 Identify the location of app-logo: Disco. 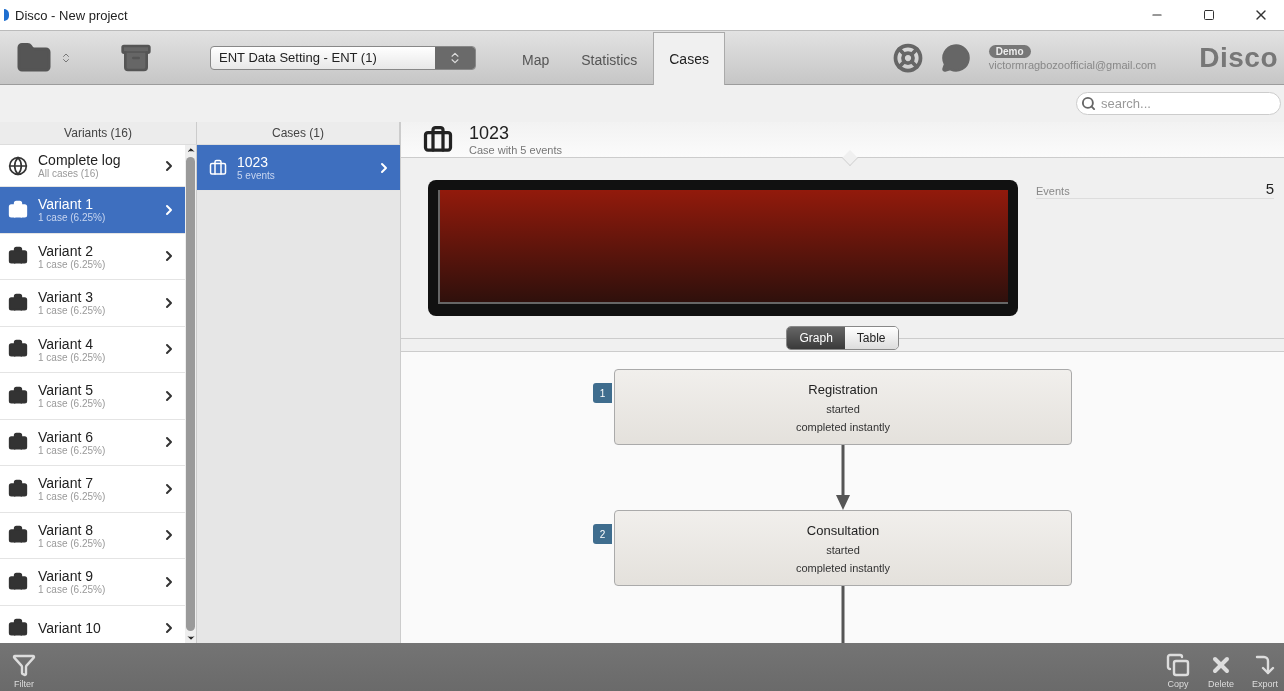
(1238, 57).